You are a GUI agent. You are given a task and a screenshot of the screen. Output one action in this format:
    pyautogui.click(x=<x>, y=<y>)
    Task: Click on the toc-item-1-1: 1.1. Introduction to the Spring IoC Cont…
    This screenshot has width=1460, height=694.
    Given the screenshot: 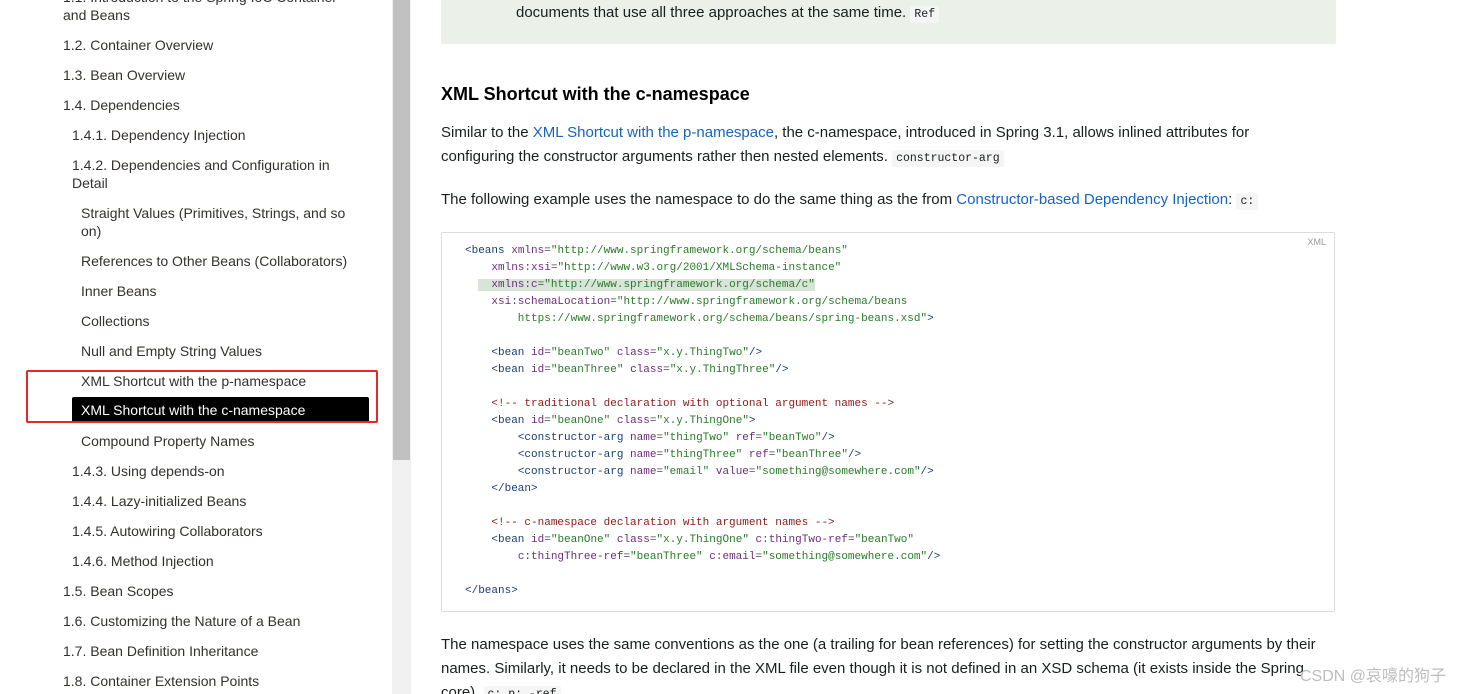 What is the action you would take?
    pyautogui.click(x=213, y=12)
    